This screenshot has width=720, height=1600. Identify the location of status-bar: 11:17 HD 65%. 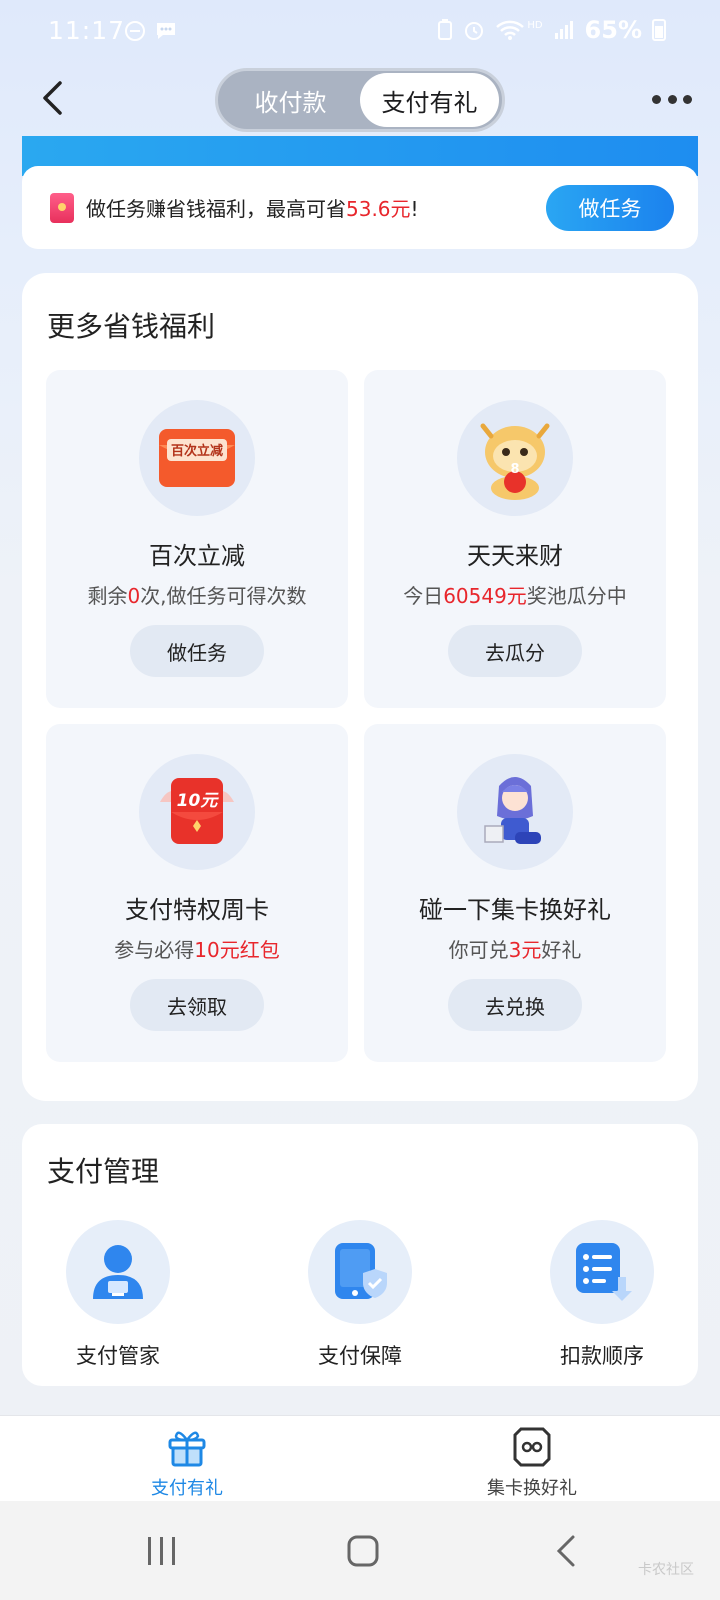
(360, 33).